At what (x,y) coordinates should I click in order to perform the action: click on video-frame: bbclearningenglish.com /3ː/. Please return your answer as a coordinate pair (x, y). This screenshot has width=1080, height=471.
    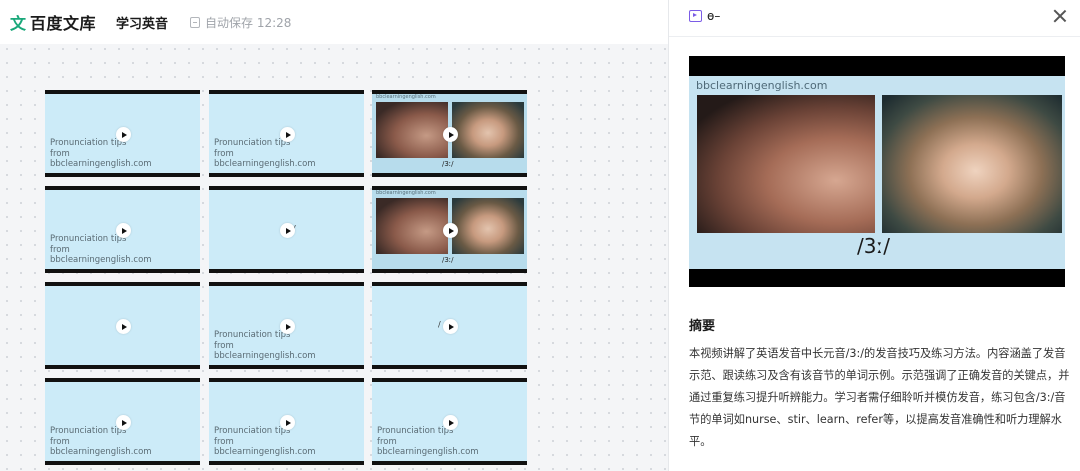
    Looking at the image, I should click on (877, 172).